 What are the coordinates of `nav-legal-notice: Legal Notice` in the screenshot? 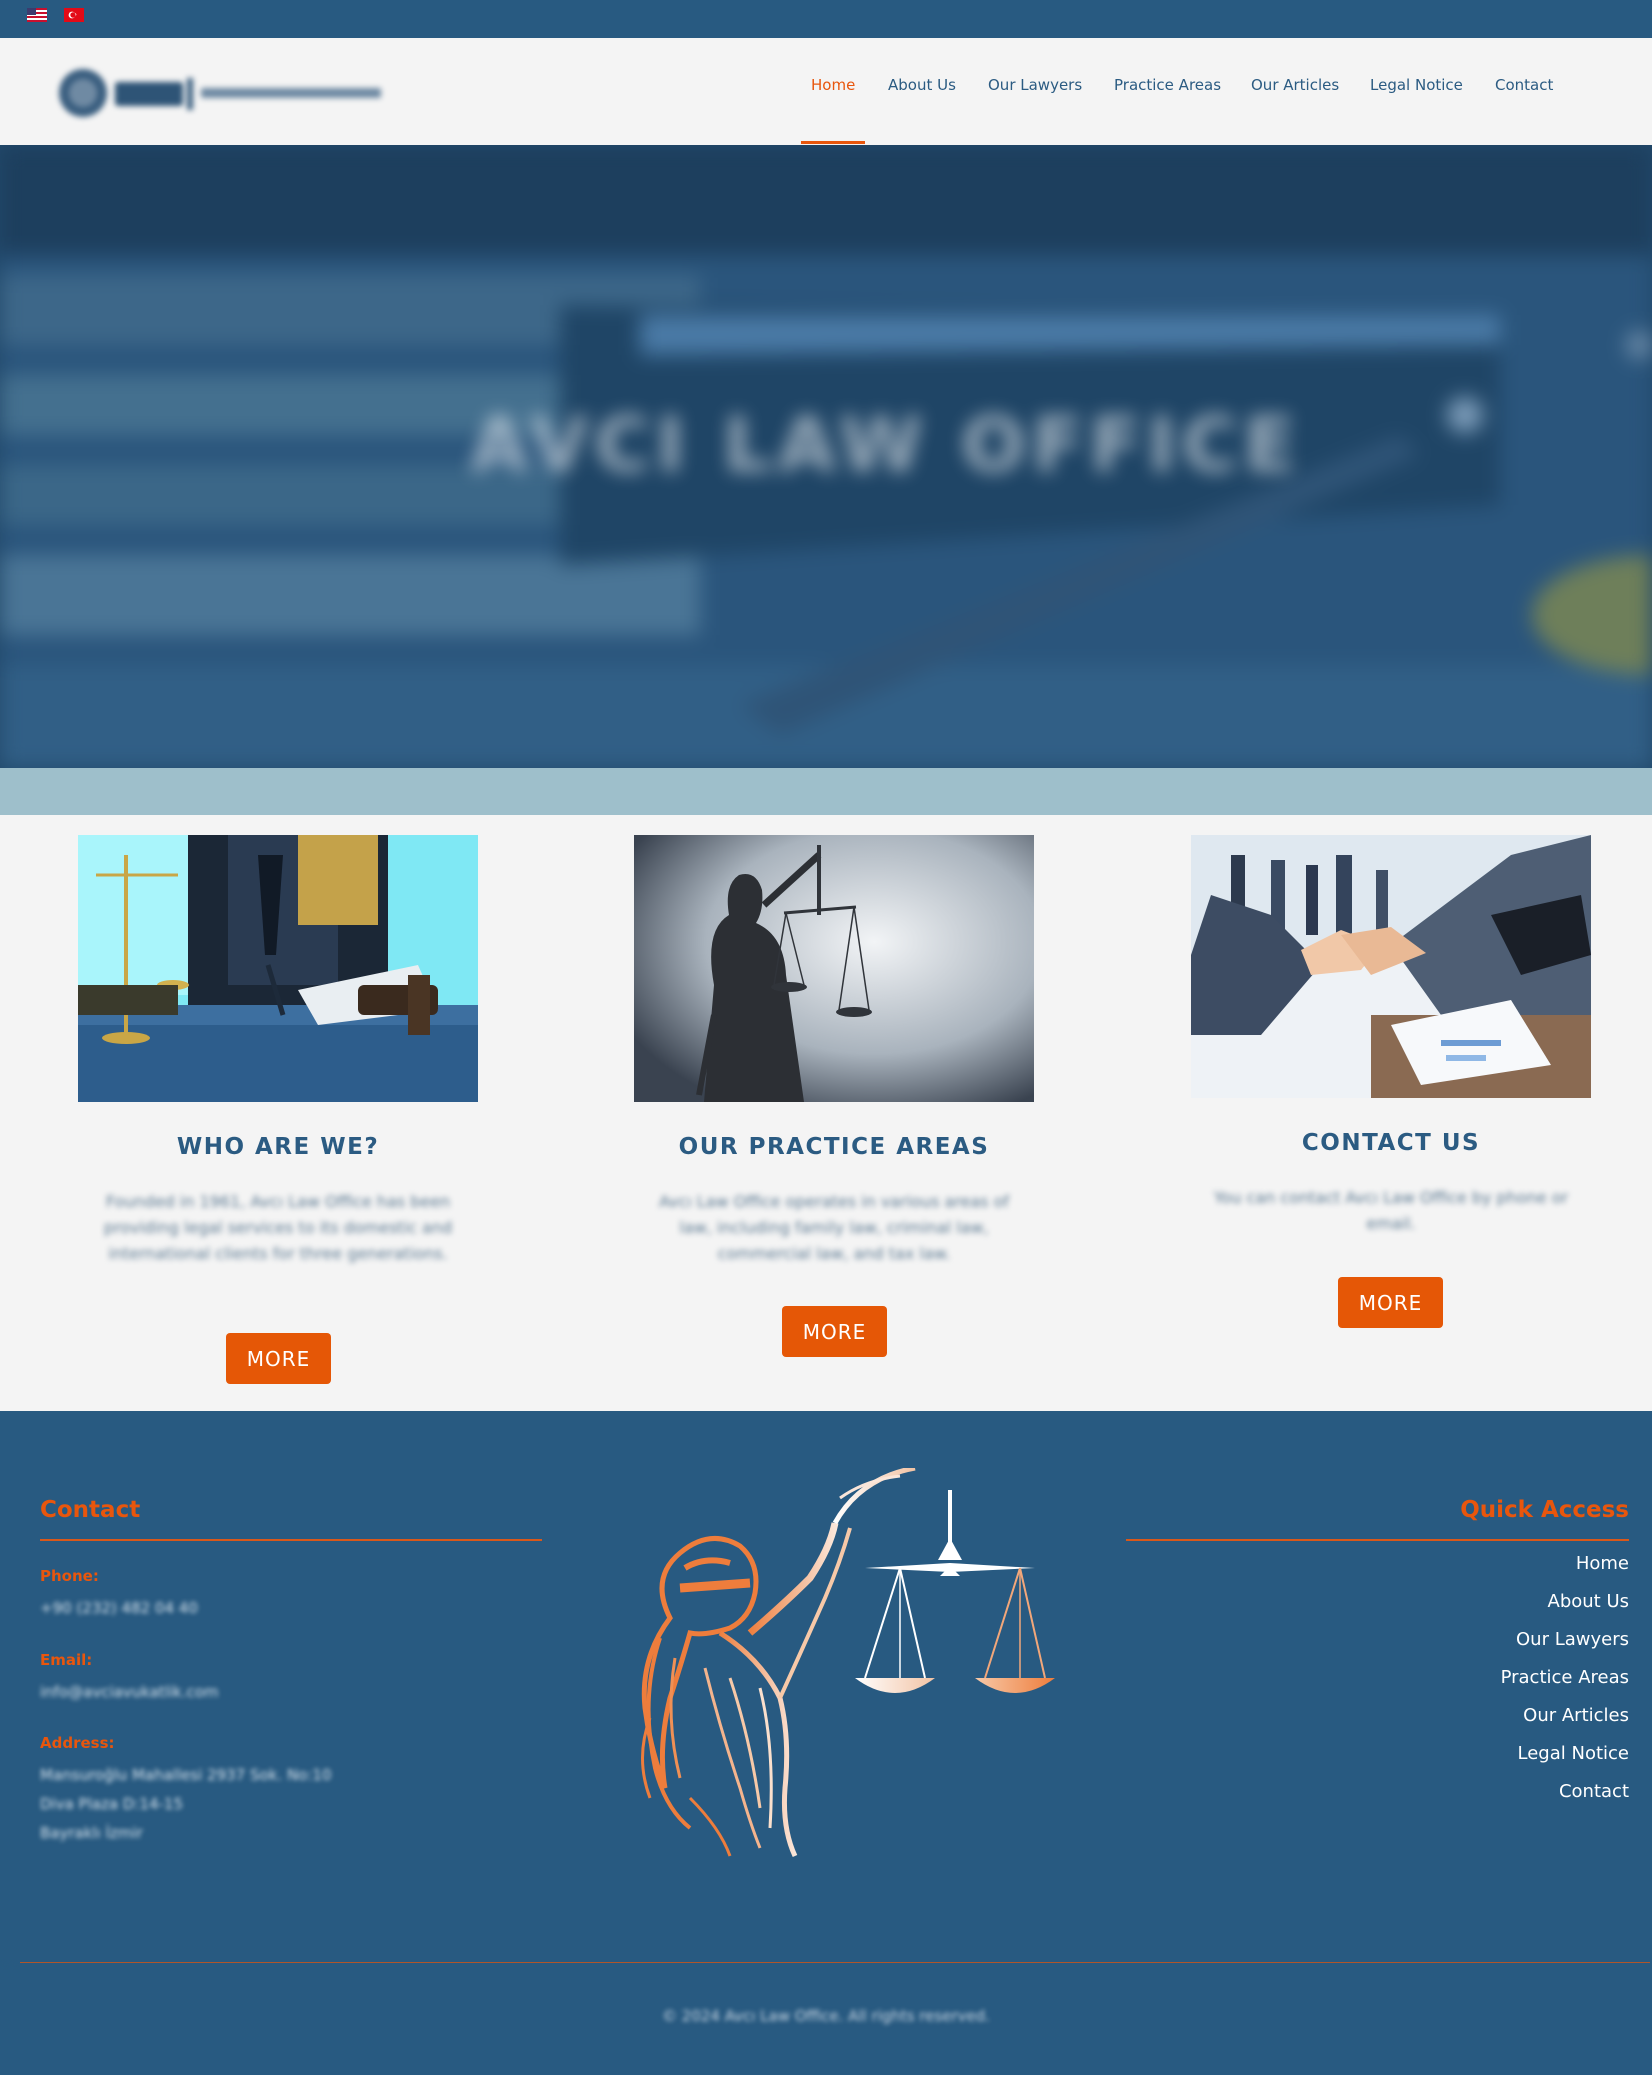 It's located at (1416, 85).